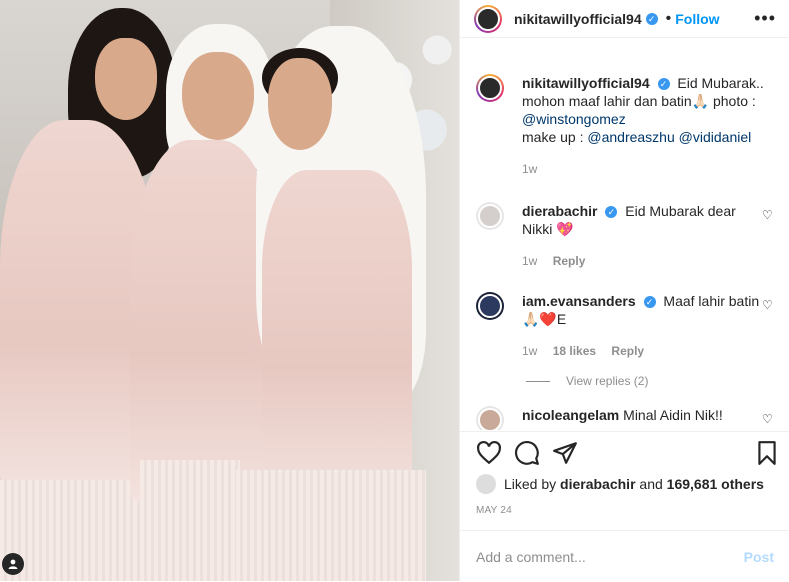  What do you see at coordinates (13, 564) in the screenshot?
I see `tagged-user-icon` at bounding box center [13, 564].